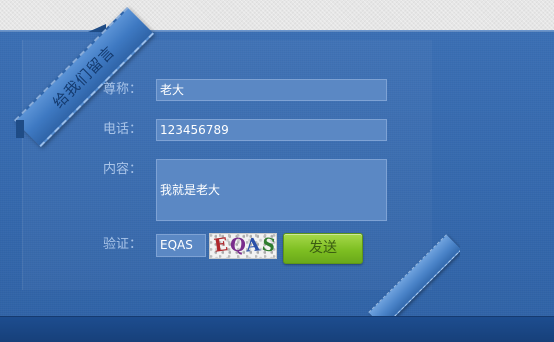 This screenshot has width=554, height=342. Describe the element at coordinates (414, 281) in the screenshot. I see `corner-strip` at that location.